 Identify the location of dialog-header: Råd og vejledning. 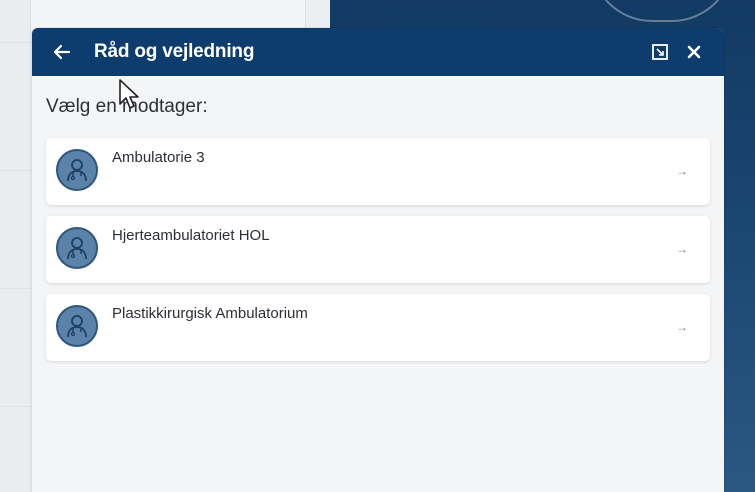
(378, 52).